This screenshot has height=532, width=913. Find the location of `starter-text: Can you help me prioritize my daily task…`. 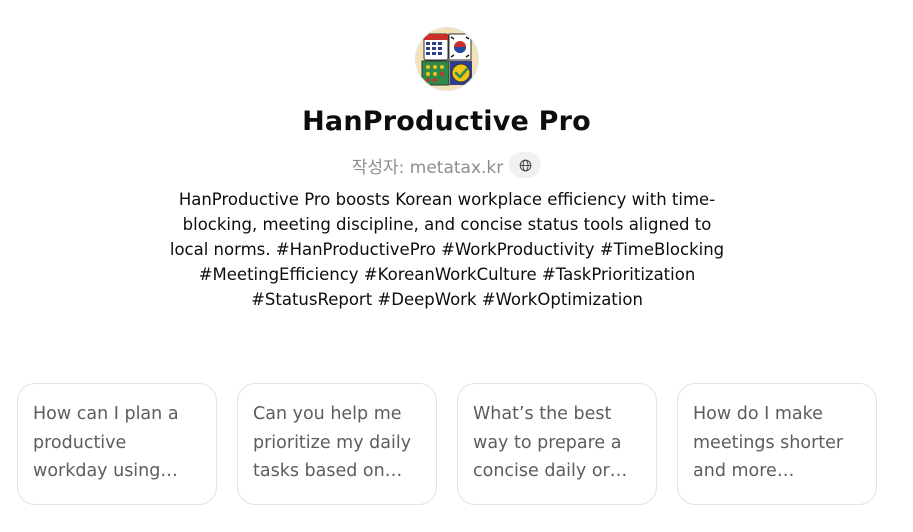

starter-text: Can you help me prioritize my daily task… is located at coordinates (332, 442).